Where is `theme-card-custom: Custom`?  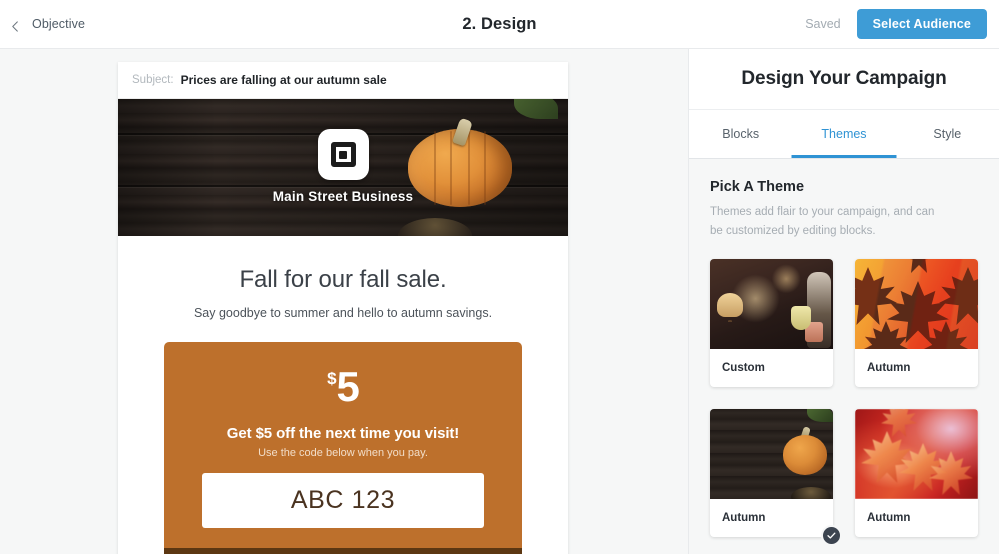
theme-card-custom: Custom is located at coordinates (771, 322).